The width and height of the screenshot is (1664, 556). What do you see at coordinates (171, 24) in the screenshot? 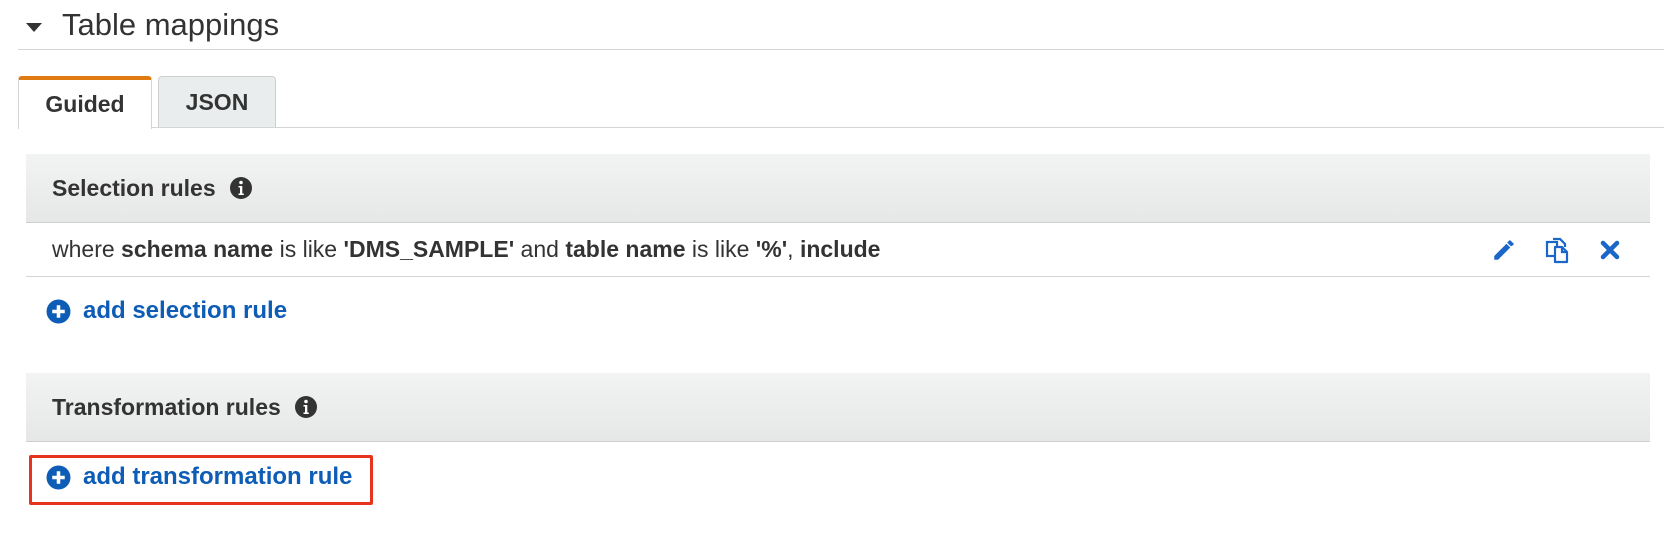
I see `section-title: Table mappings` at bounding box center [171, 24].